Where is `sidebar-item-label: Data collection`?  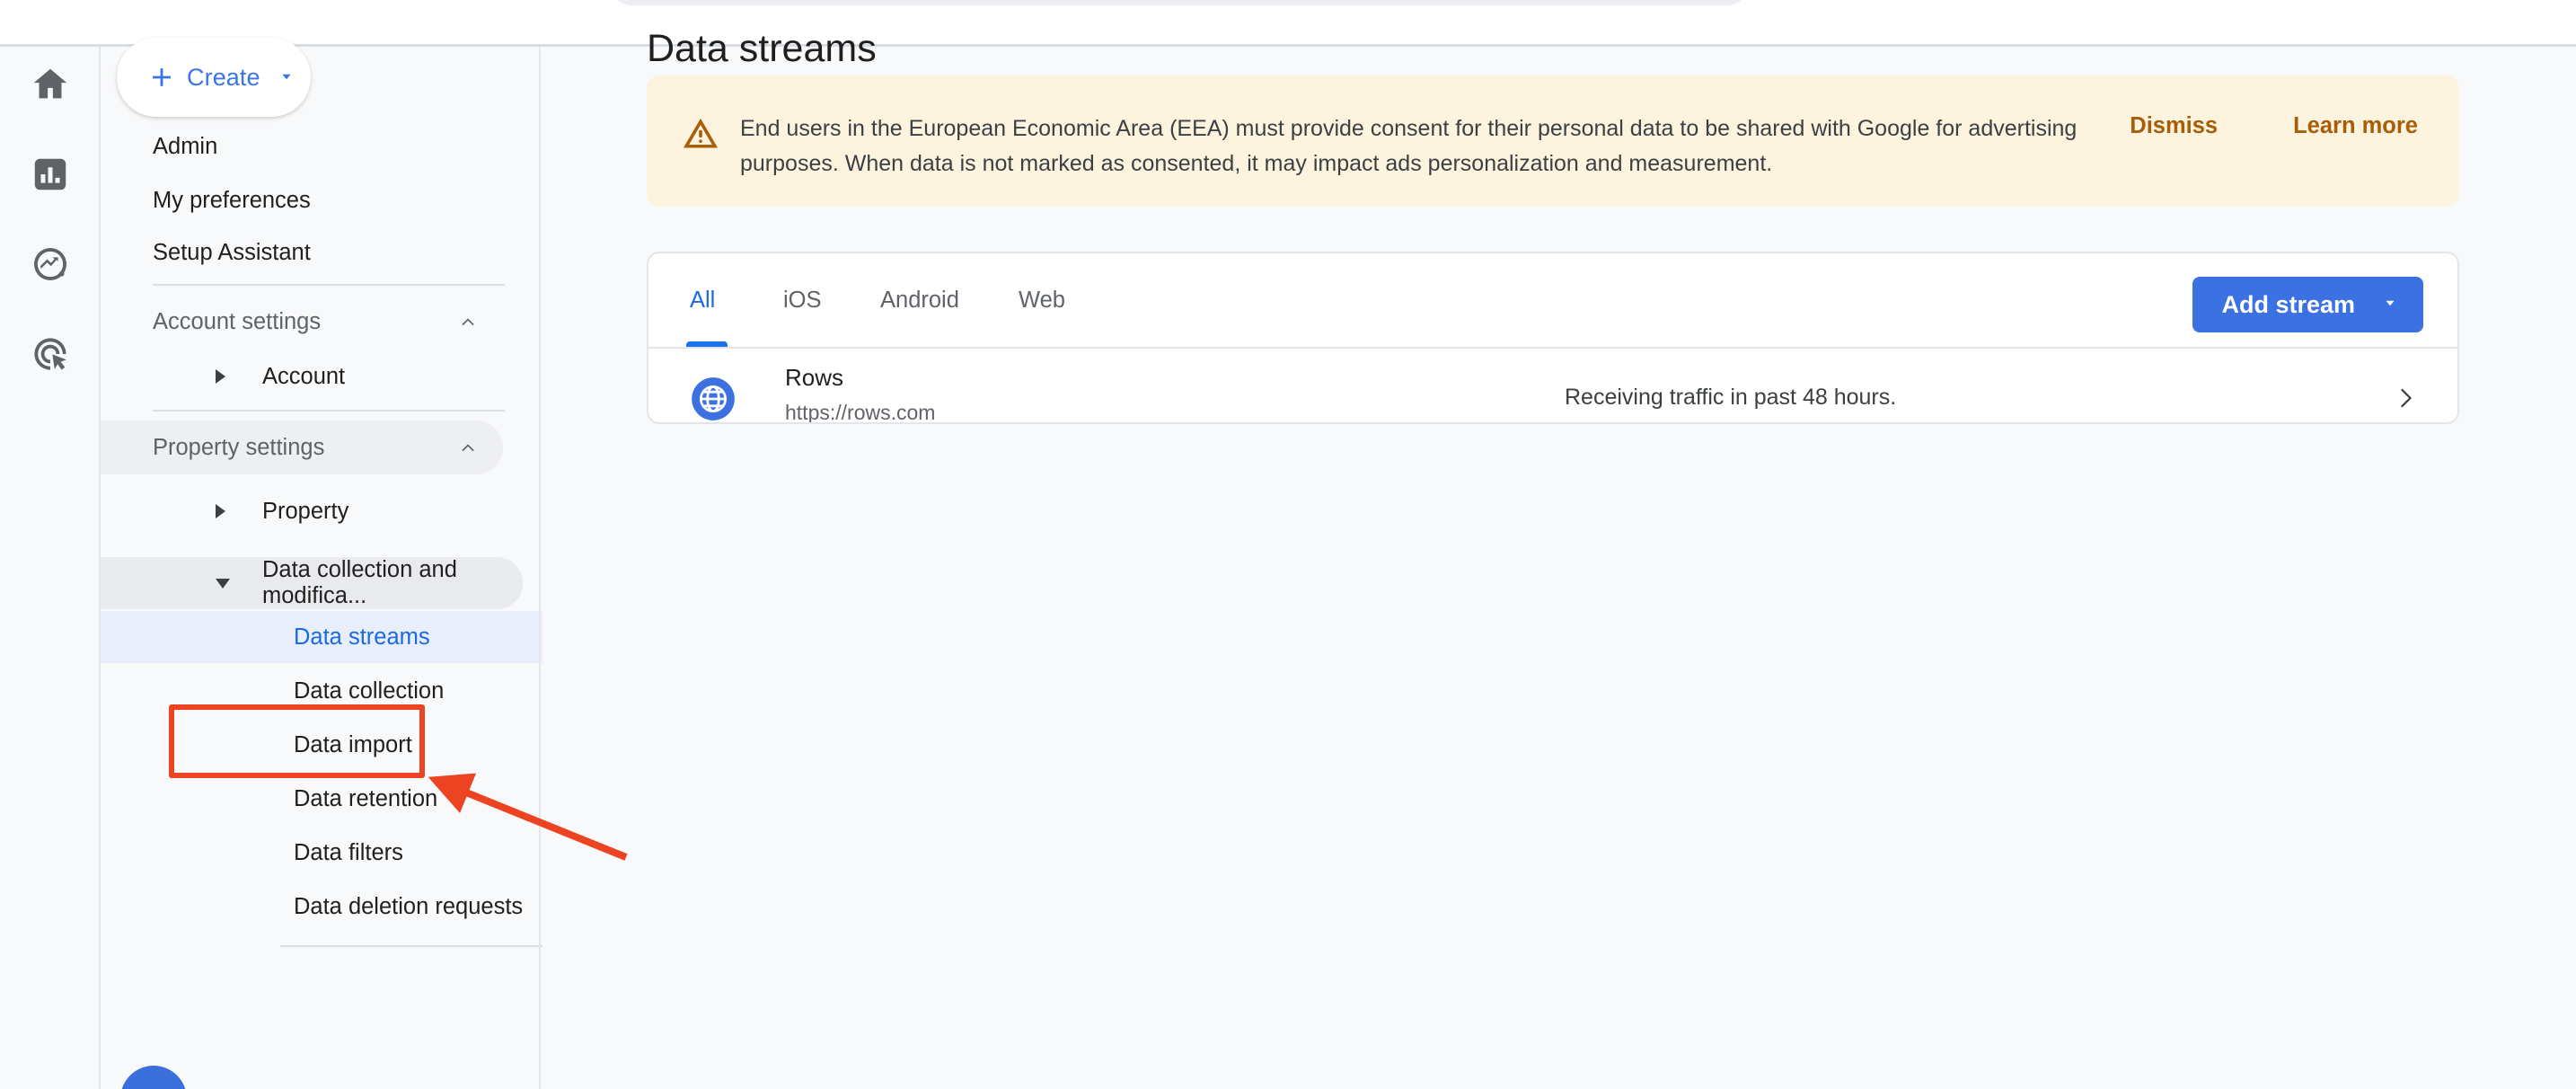
sidebar-item-label: Data collection is located at coordinates (369, 690).